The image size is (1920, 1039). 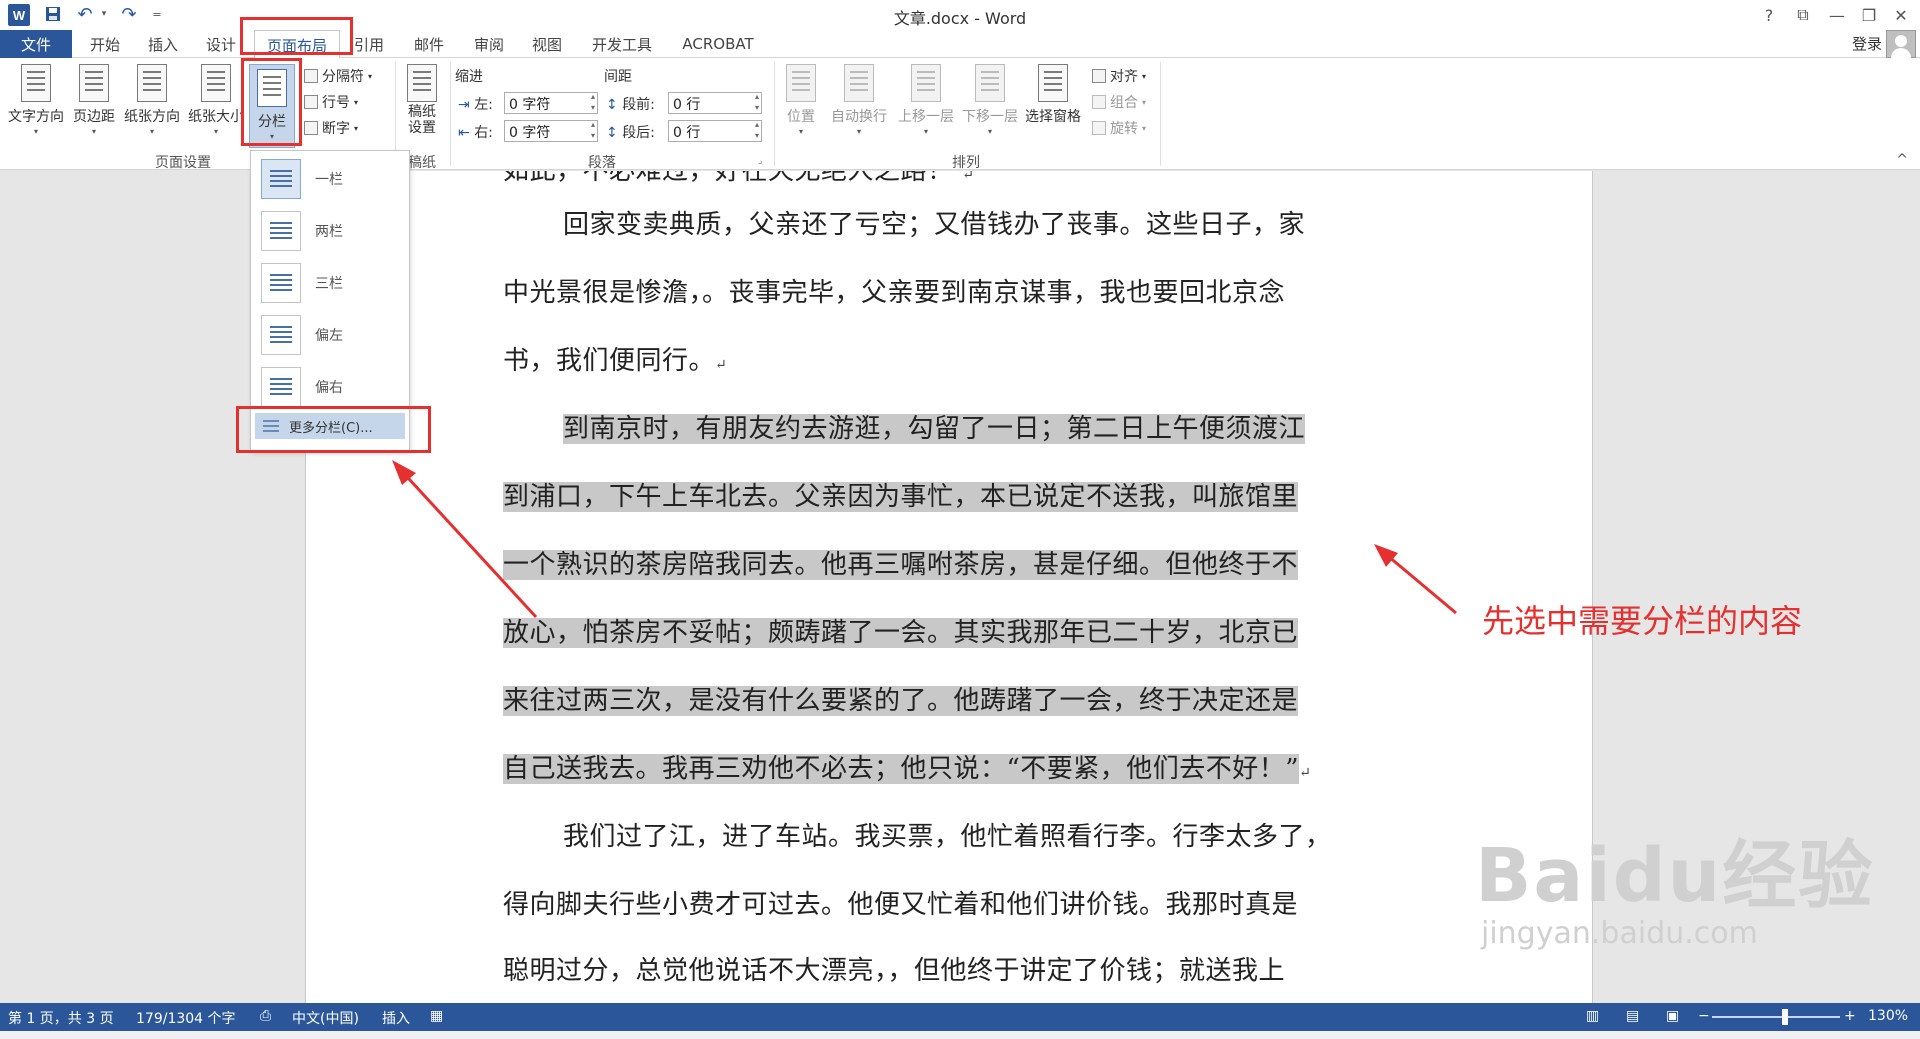 What do you see at coordinates (1672, 1016) in the screenshot?
I see `web-layout-icon: ▣` at bounding box center [1672, 1016].